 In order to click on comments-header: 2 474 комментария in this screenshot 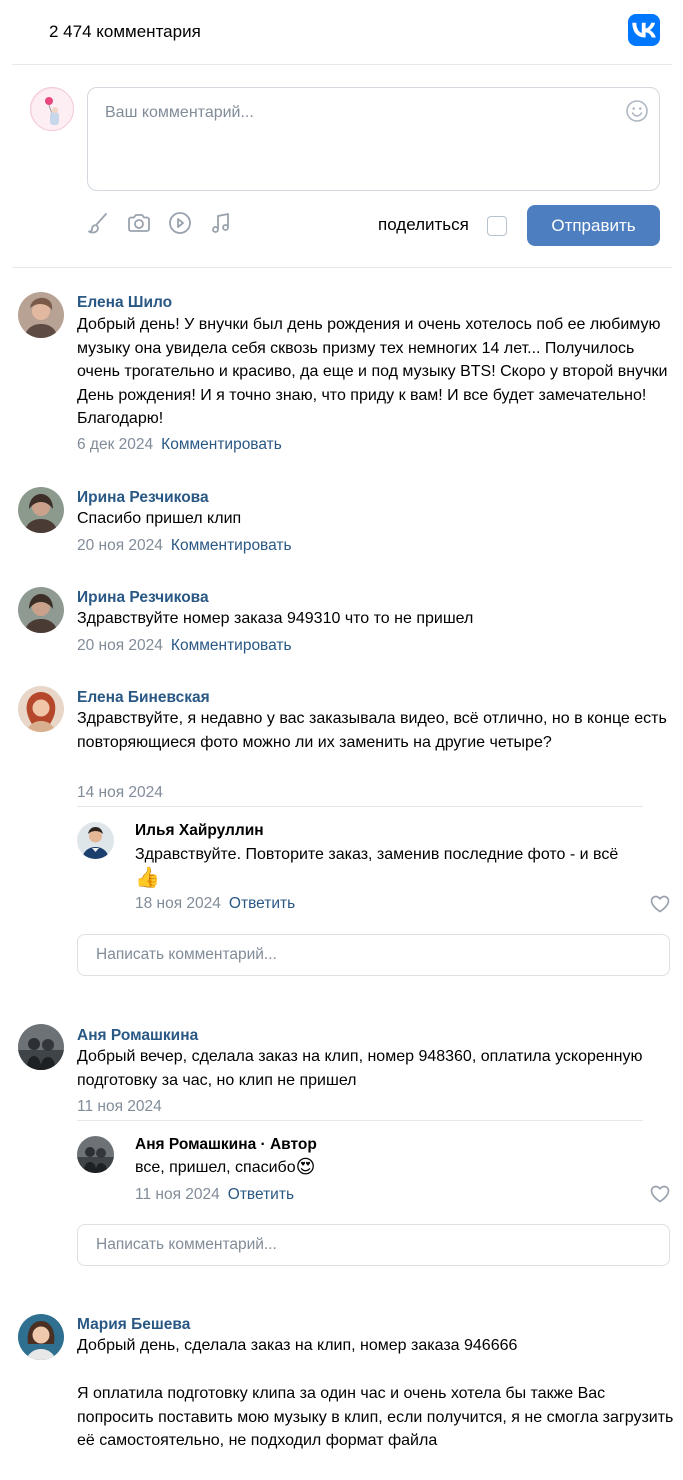, I will do `click(341, 32)`.